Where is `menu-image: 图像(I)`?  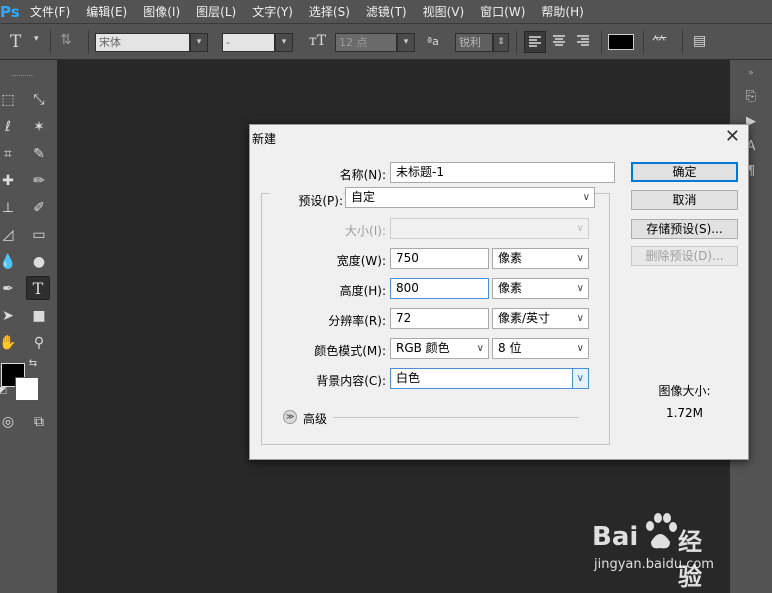 menu-image: 图像(I) is located at coordinates (161, 12).